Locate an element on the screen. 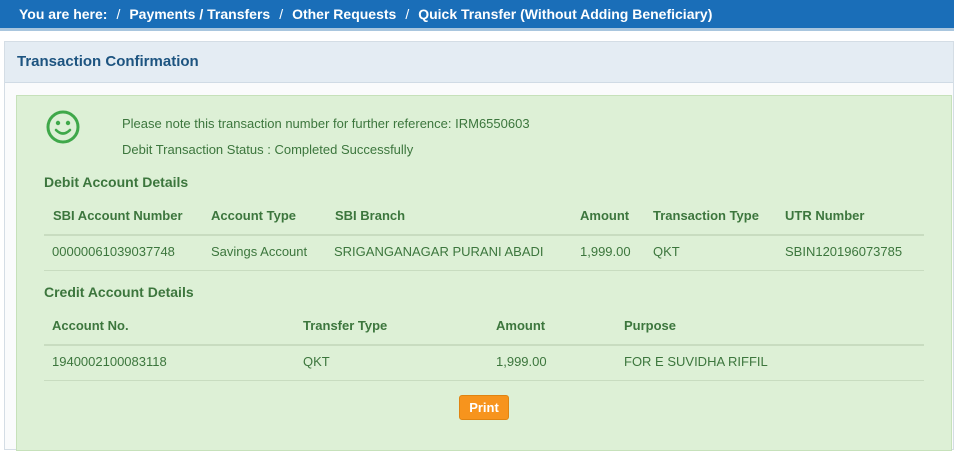 Image resolution: width=954 pixels, height=451 pixels. table-cell: FOR E SUVIDHA RIFFIL is located at coordinates (696, 361).